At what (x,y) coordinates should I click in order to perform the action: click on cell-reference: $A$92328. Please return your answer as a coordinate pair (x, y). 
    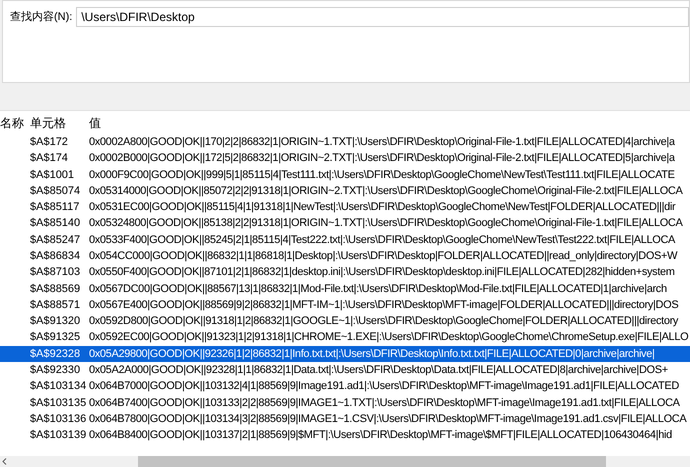
    Looking at the image, I should click on (55, 354).